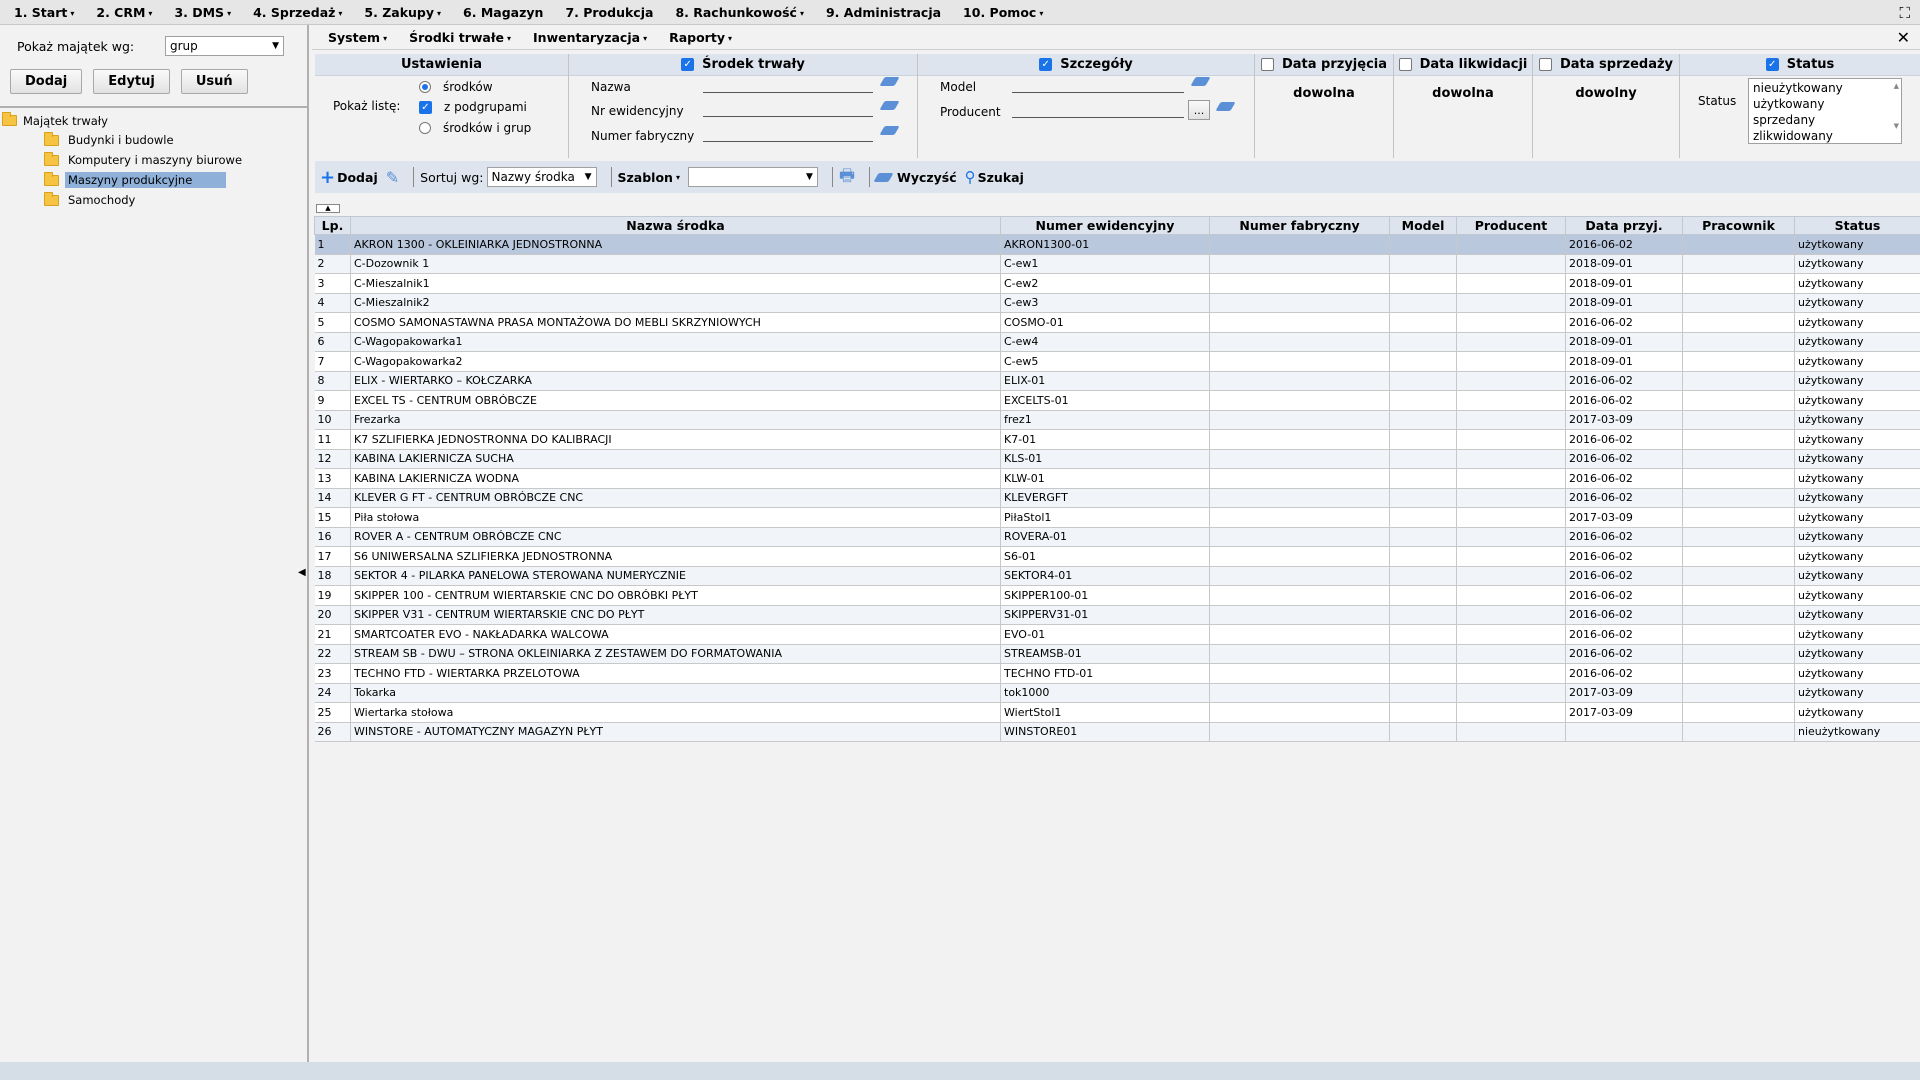 The image size is (1920, 1080). Describe the element at coordinates (700, 37) in the screenshot. I see `sub-menu-item: Raporty ▾` at that location.